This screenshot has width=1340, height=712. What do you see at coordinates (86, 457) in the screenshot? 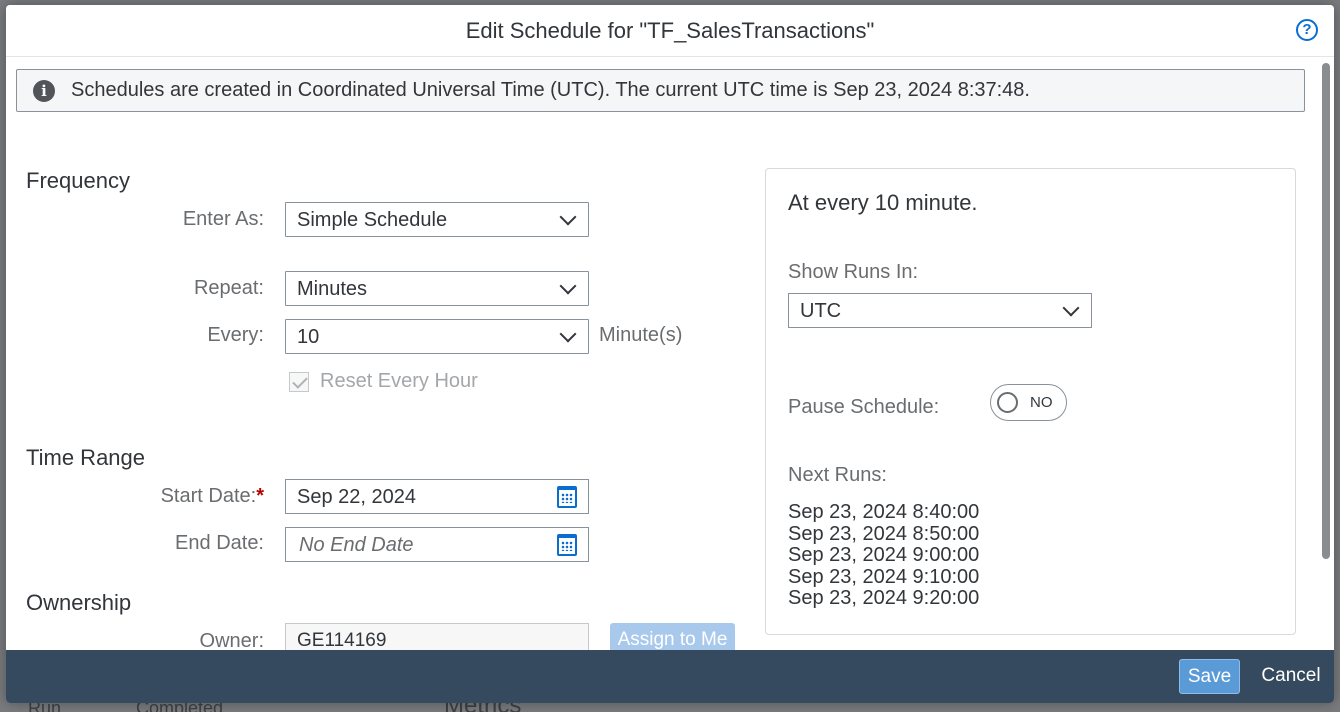
I see `time-range-section-title: Time Range` at bounding box center [86, 457].